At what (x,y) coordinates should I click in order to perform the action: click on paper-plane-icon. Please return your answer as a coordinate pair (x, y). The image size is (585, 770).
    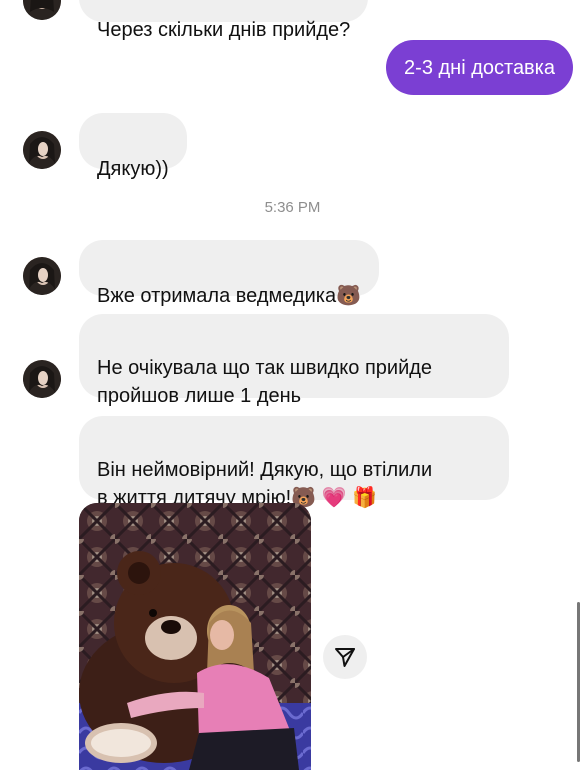
    Looking at the image, I should click on (345, 657).